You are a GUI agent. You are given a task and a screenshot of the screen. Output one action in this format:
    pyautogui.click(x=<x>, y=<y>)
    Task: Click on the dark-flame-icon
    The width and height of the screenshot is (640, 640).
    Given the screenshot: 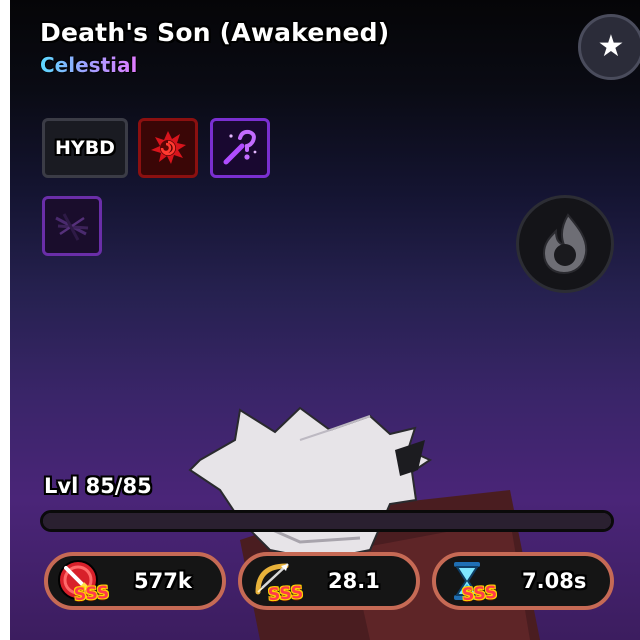 What is the action you would take?
    pyautogui.click(x=565, y=244)
    